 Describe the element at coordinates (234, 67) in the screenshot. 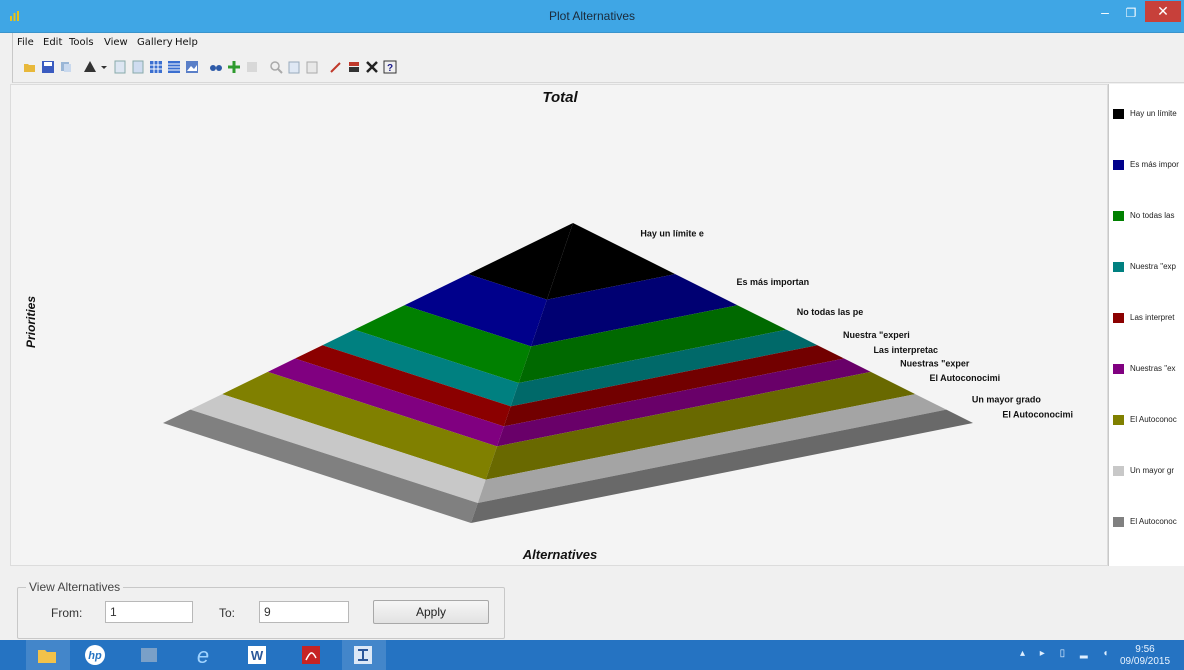

I see `move-icon` at that location.